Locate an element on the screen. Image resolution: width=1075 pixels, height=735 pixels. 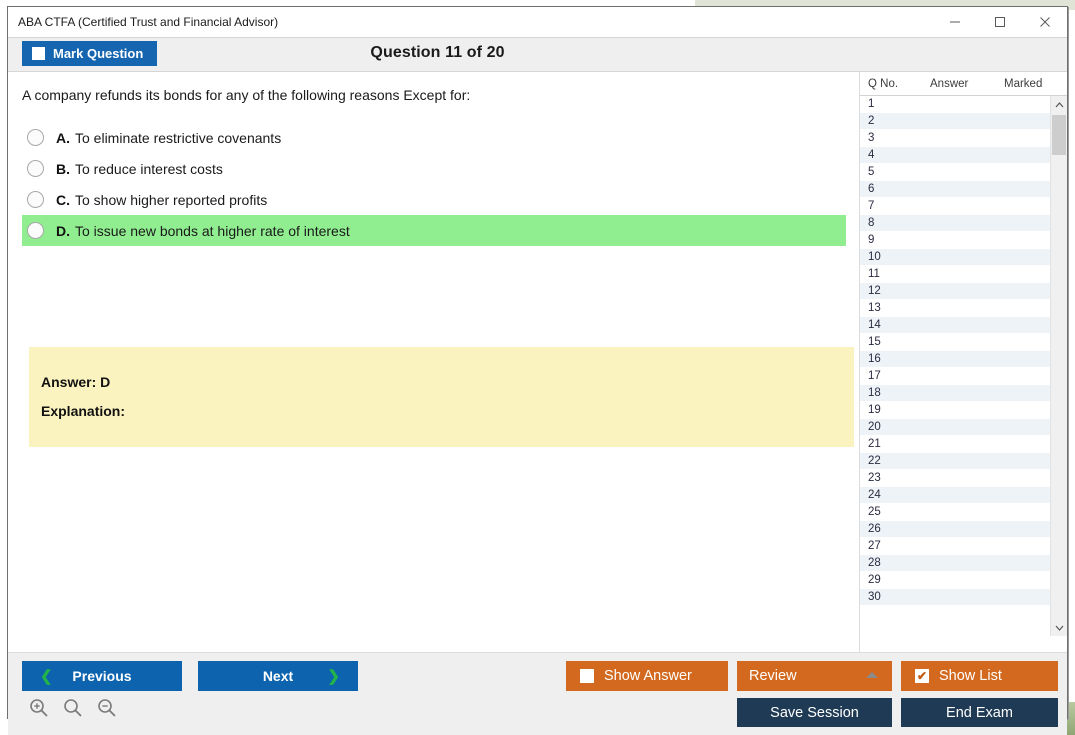
cell-qno: 30 is located at coordinates (874, 597).